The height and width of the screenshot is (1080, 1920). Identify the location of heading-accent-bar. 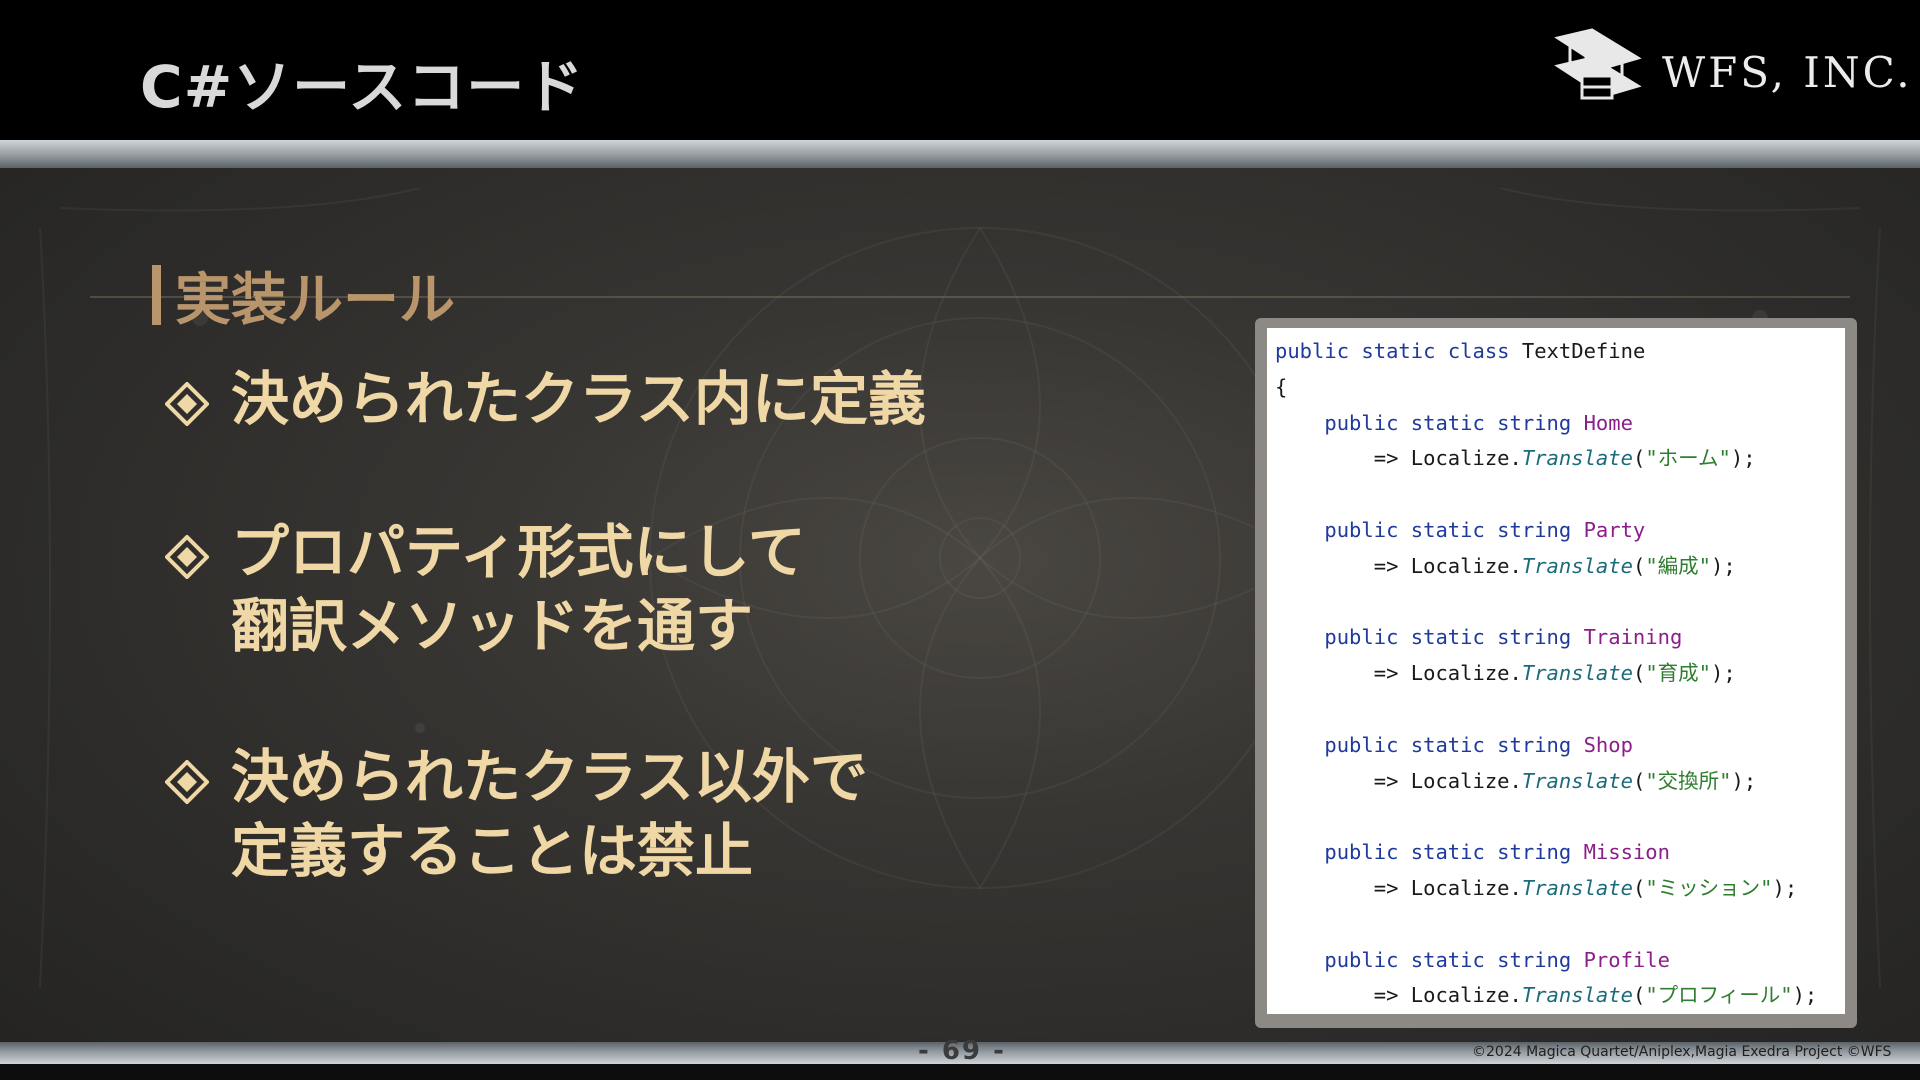
(156, 295).